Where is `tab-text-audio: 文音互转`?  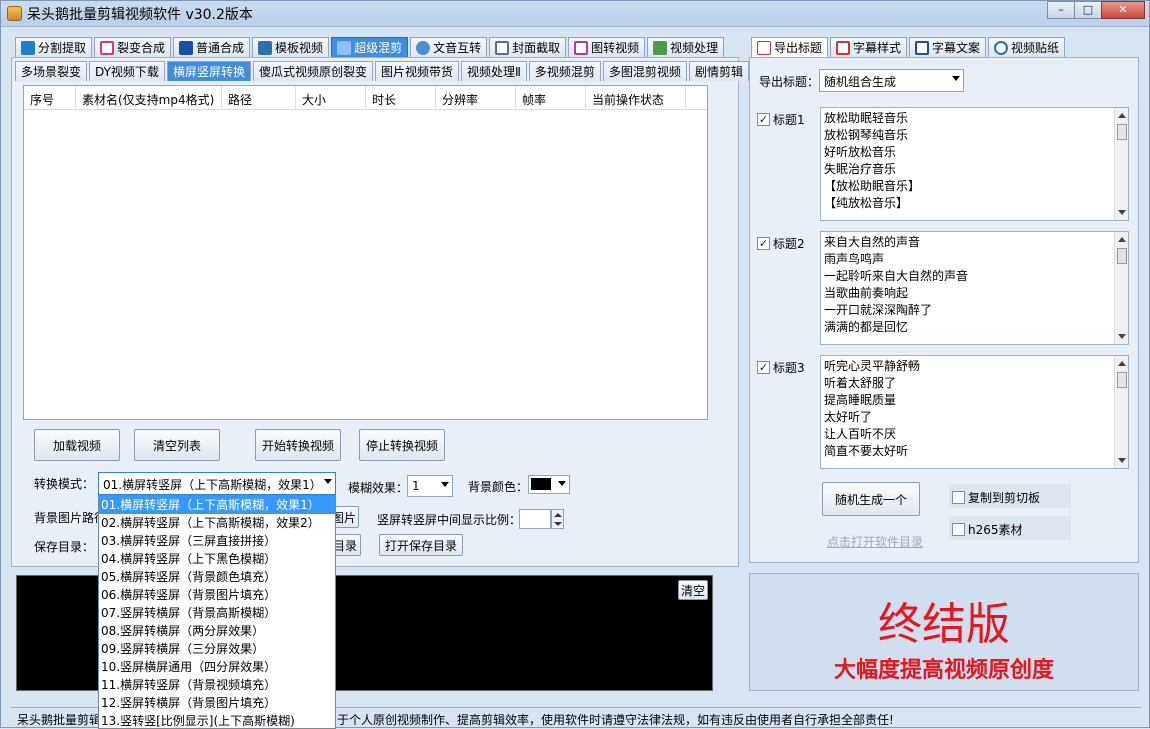 tab-text-audio: 文音互转 is located at coordinates (449, 47).